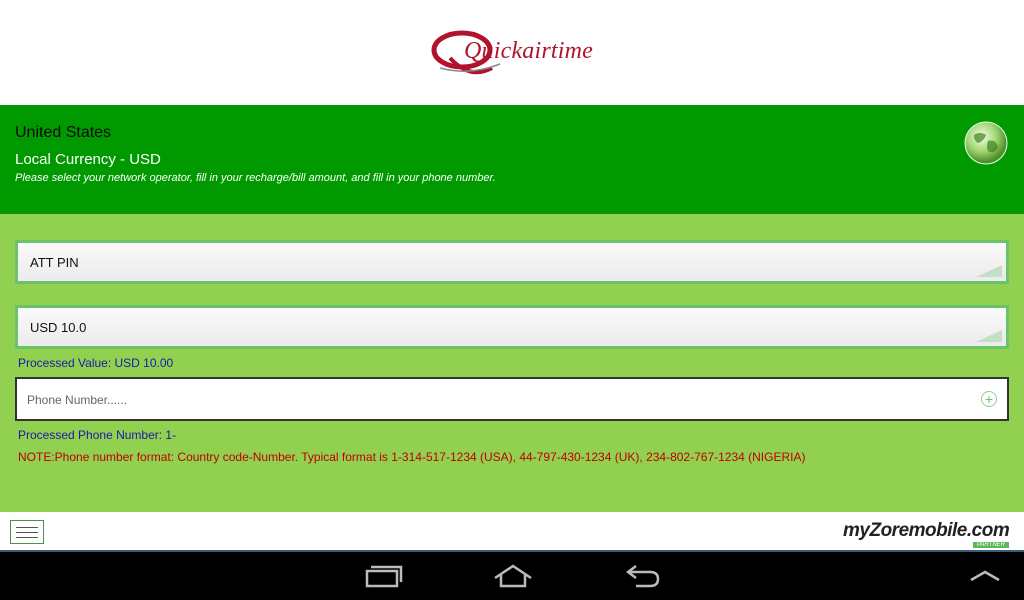 This screenshot has height=600, width=1024. I want to click on home-icon, so click(513, 576).